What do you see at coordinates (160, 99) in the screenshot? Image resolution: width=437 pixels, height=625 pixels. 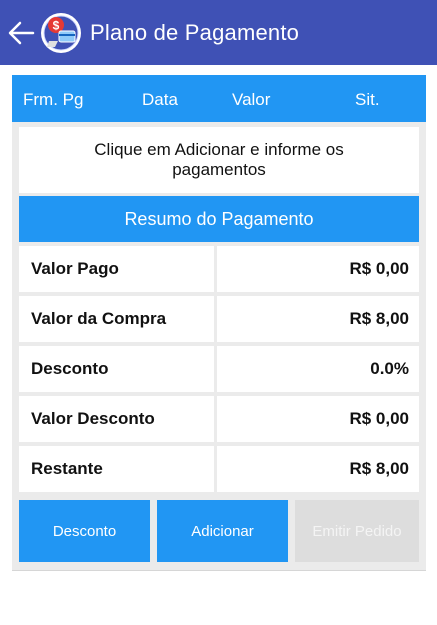 I see `column-header-data: Data` at bounding box center [160, 99].